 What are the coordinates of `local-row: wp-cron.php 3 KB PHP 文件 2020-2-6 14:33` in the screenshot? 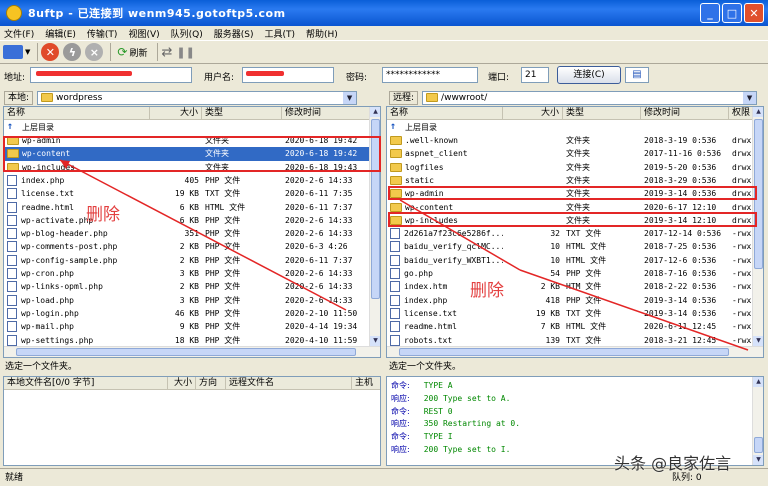 It's located at (191, 273).